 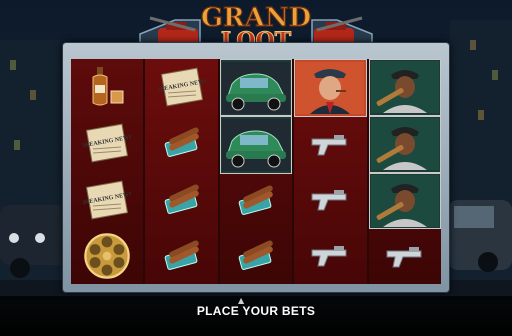 I want to click on symbol-whiskey, so click(x=107, y=87).